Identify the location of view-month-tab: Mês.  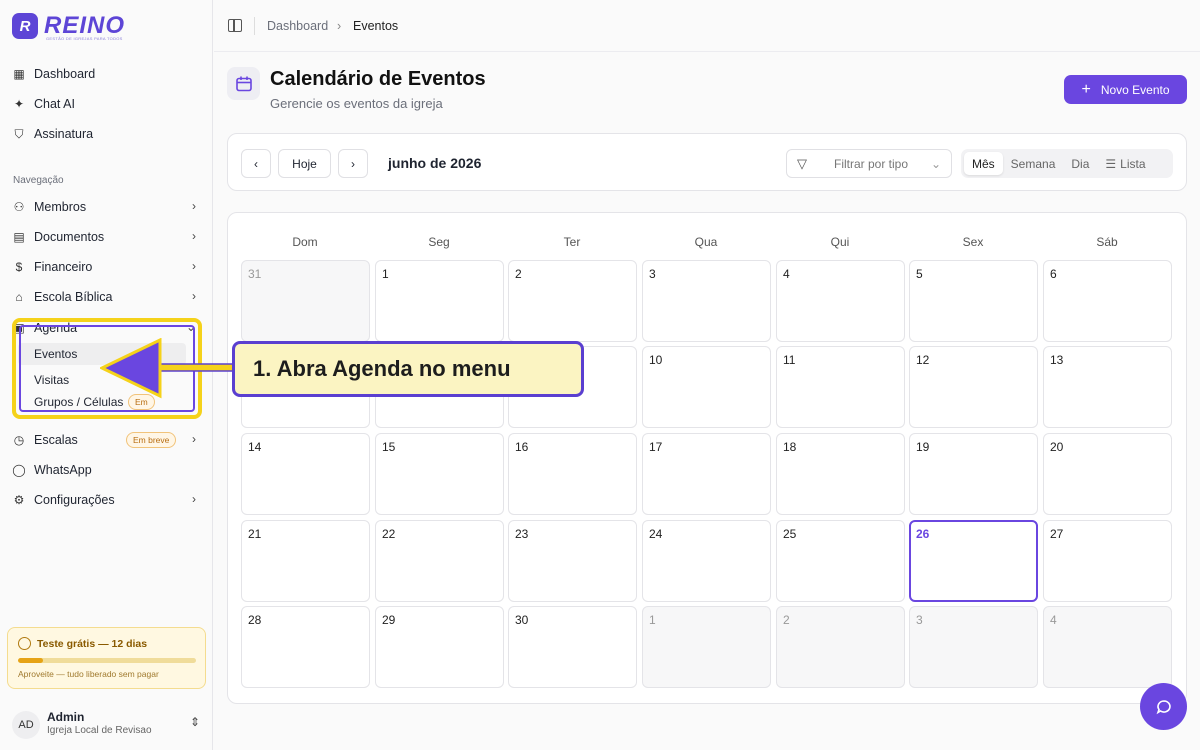
(983, 163).